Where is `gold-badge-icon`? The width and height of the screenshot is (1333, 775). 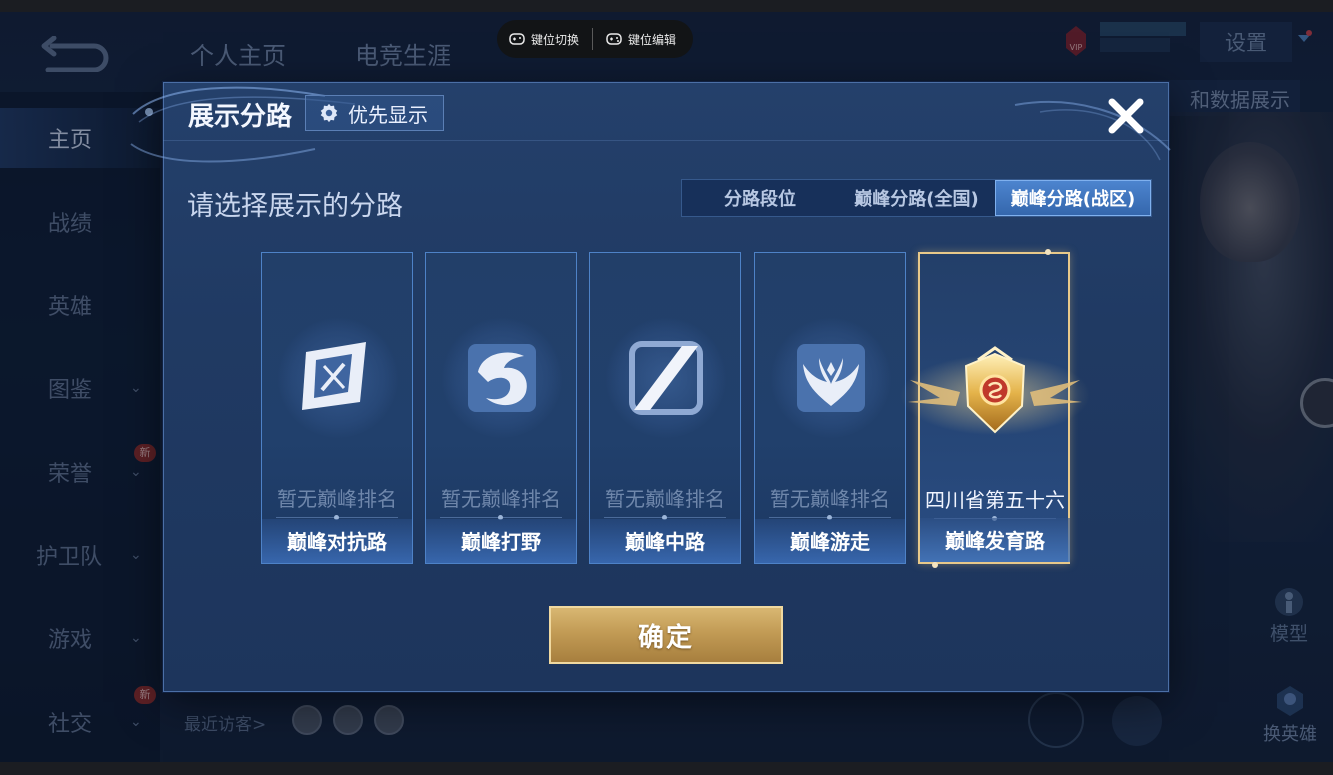
gold-badge-icon is located at coordinates (995, 390).